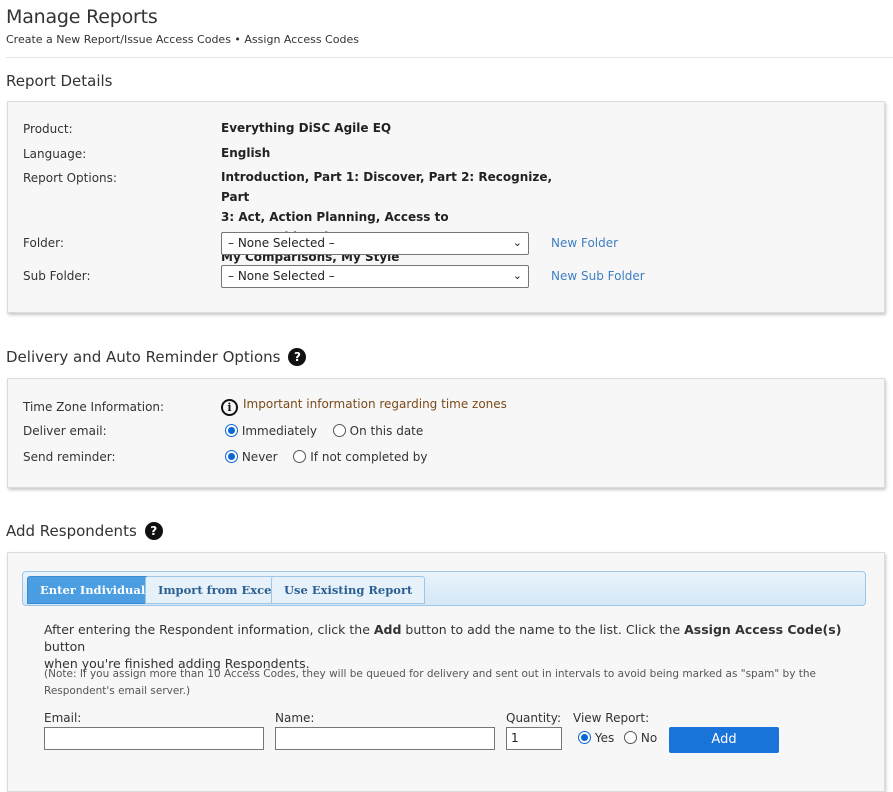 The image size is (893, 792). I want to click on reminder-if-not-completed-label: If not completed by, so click(369, 457).